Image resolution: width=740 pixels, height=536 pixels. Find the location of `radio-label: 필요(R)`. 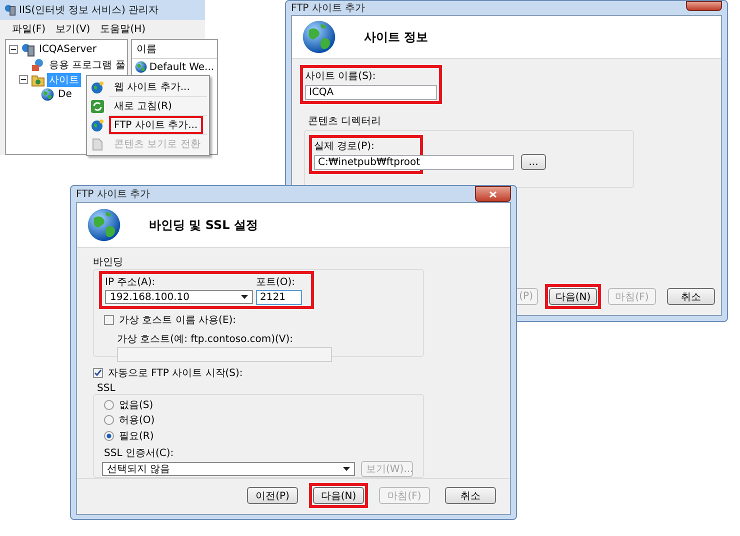

radio-label: 필요(R) is located at coordinates (136, 436).